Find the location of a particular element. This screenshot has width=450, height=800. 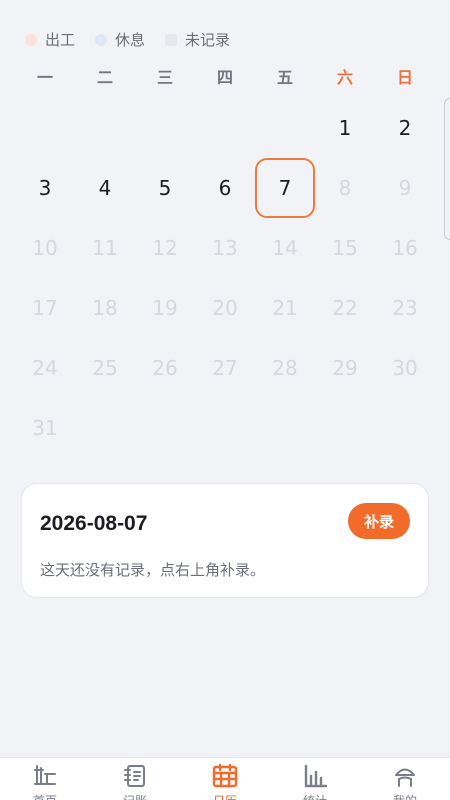

calendar-day-label: 2 is located at coordinates (405, 128).